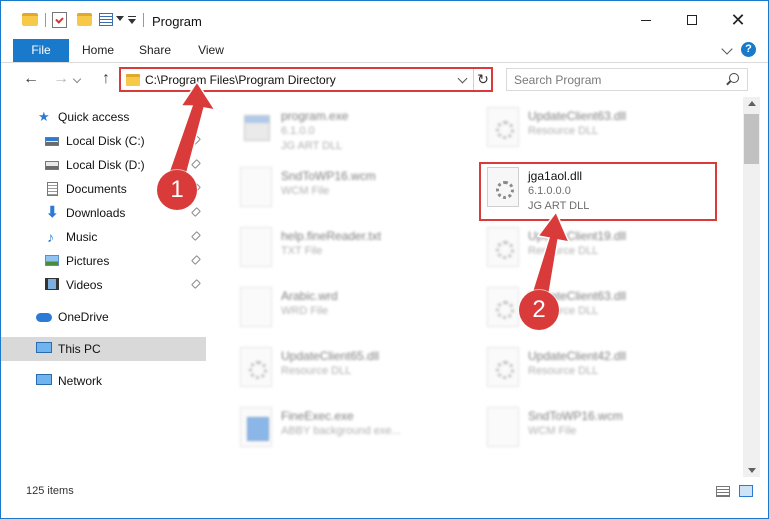 This screenshot has width=769, height=519. Describe the element at coordinates (96, 213) in the screenshot. I see `sidebar-item-label: Downloads` at that location.